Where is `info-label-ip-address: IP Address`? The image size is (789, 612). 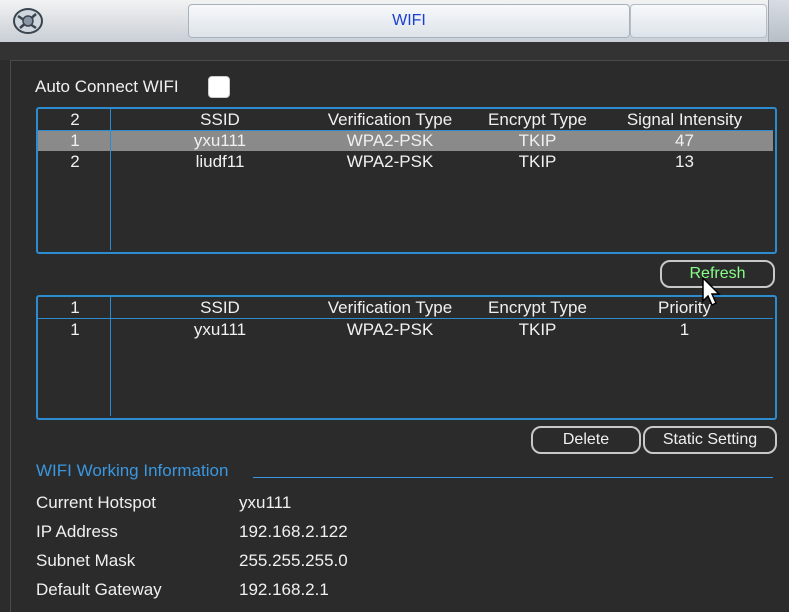 info-label-ip-address: IP Address is located at coordinates (77, 531).